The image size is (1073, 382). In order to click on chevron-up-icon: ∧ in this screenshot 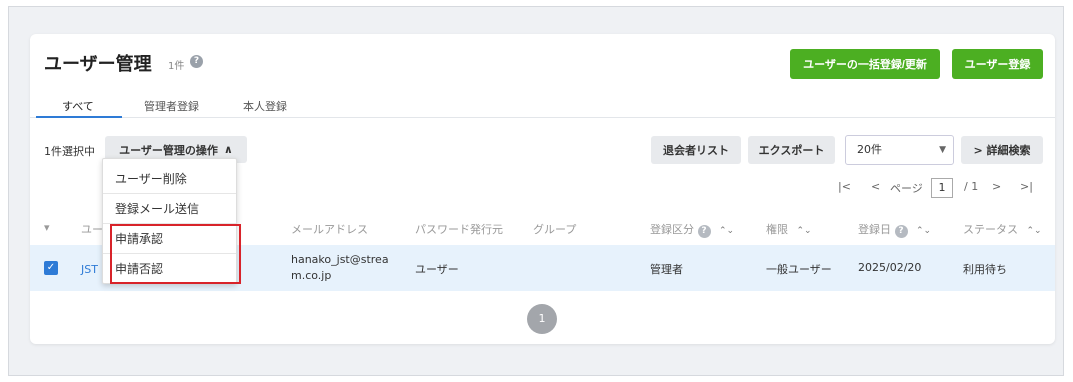, I will do `click(228, 149)`.